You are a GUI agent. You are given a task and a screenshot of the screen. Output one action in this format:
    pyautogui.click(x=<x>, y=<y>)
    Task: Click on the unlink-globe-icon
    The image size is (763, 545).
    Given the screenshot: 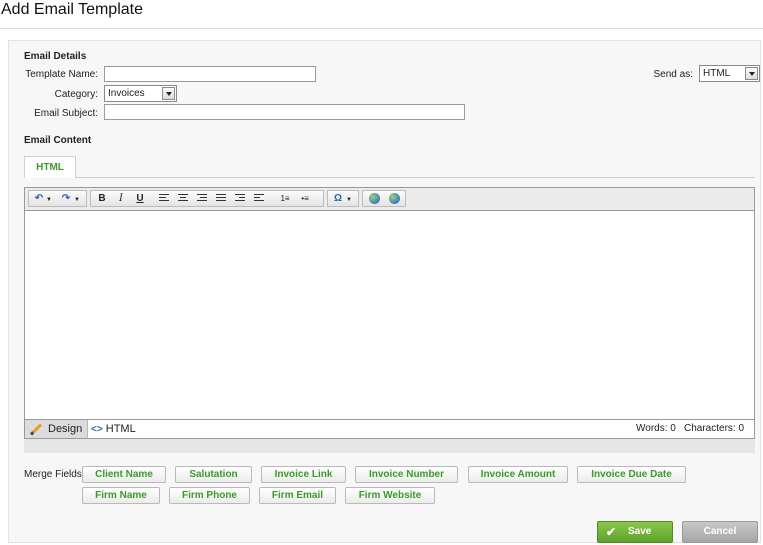 What is the action you would take?
    pyautogui.click(x=394, y=198)
    